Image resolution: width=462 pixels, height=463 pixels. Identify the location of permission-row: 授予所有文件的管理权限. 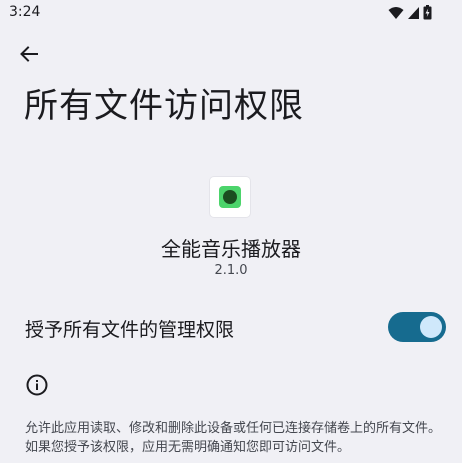
(231, 326).